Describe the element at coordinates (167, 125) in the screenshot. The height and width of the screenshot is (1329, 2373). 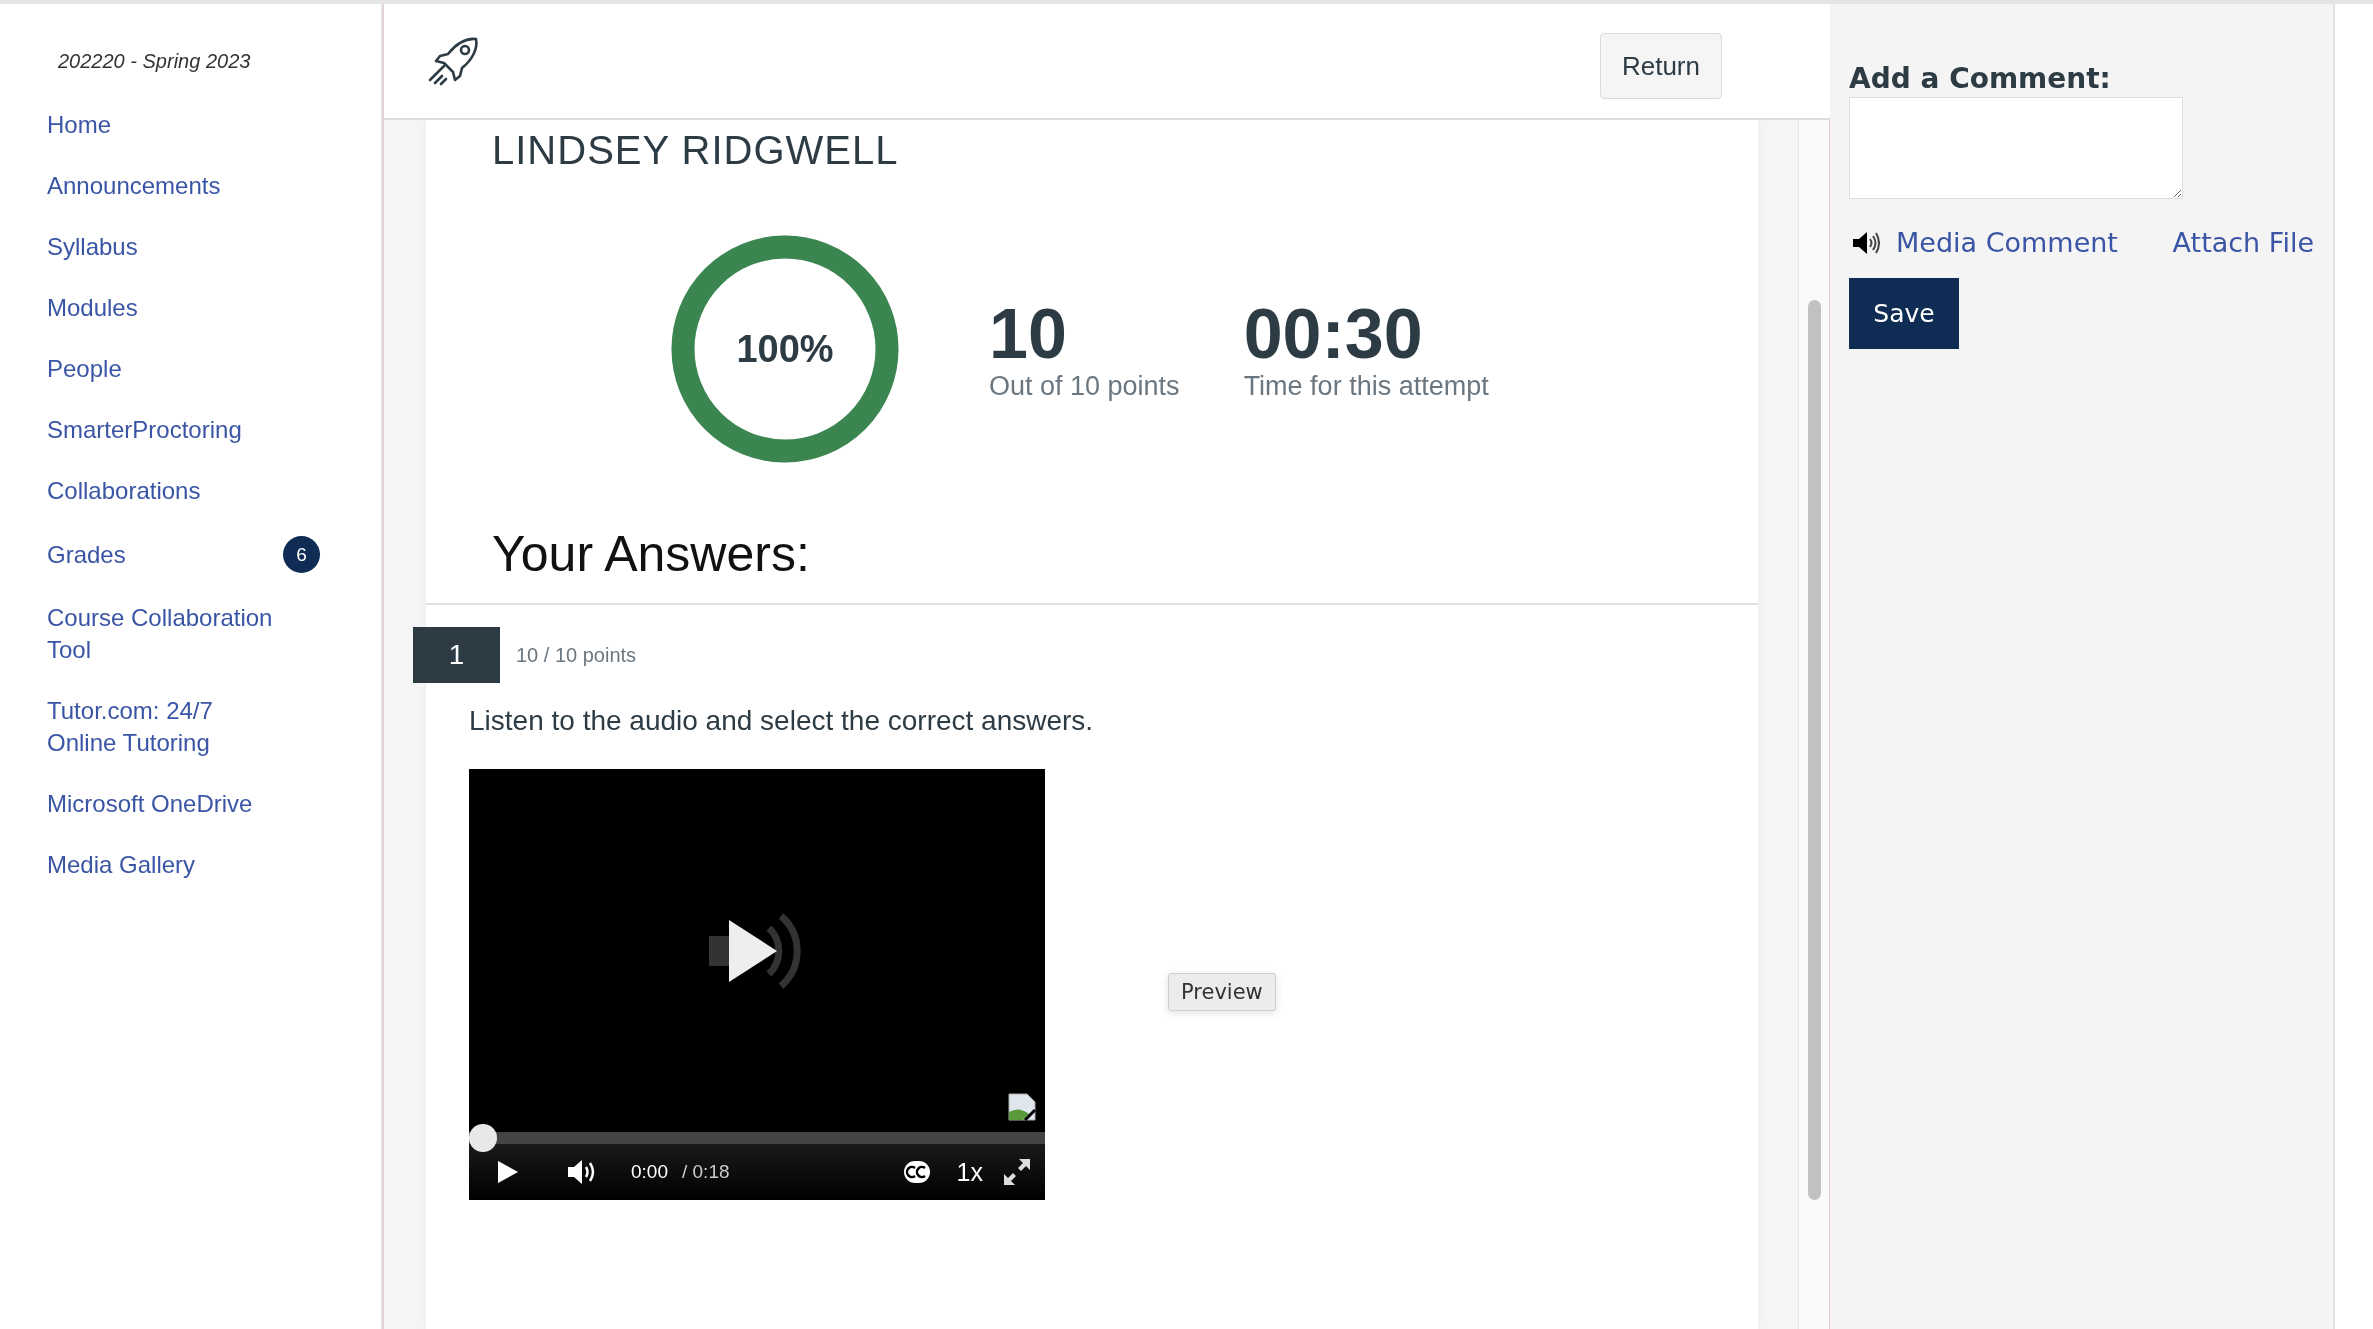
I see `nav-link: Home` at that location.